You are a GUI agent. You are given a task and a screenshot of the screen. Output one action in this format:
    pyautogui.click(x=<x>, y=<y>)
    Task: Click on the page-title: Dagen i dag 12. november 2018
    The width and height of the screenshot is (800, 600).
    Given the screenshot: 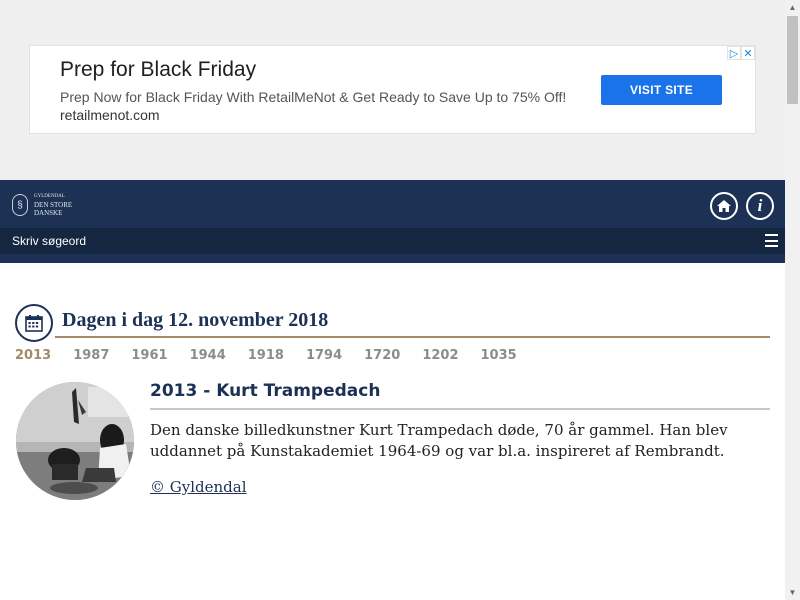 What is the action you would take?
    pyautogui.click(x=195, y=320)
    